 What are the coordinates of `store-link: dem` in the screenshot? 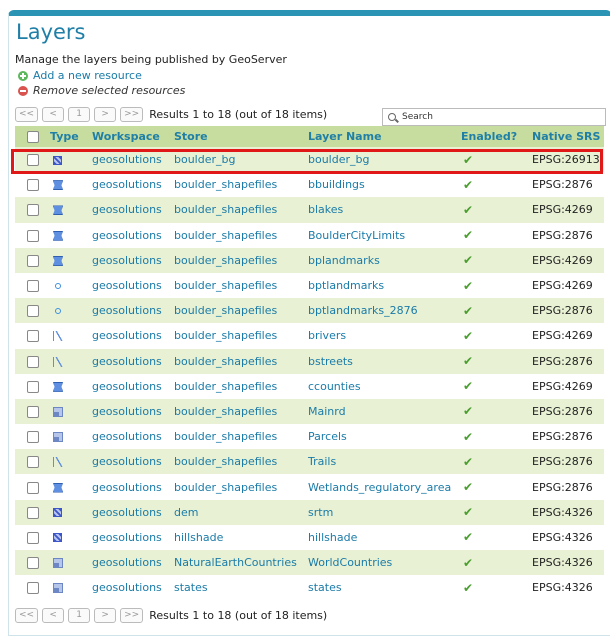 It's located at (241, 512).